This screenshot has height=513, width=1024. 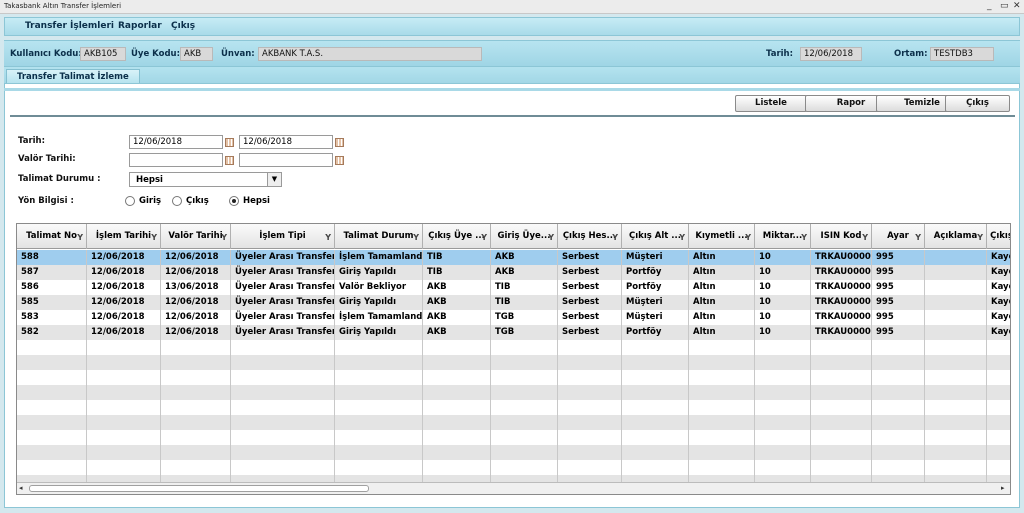 What do you see at coordinates (176, 142) in the screenshot?
I see `tarih-from-input: 12/06/2018` at bounding box center [176, 142].